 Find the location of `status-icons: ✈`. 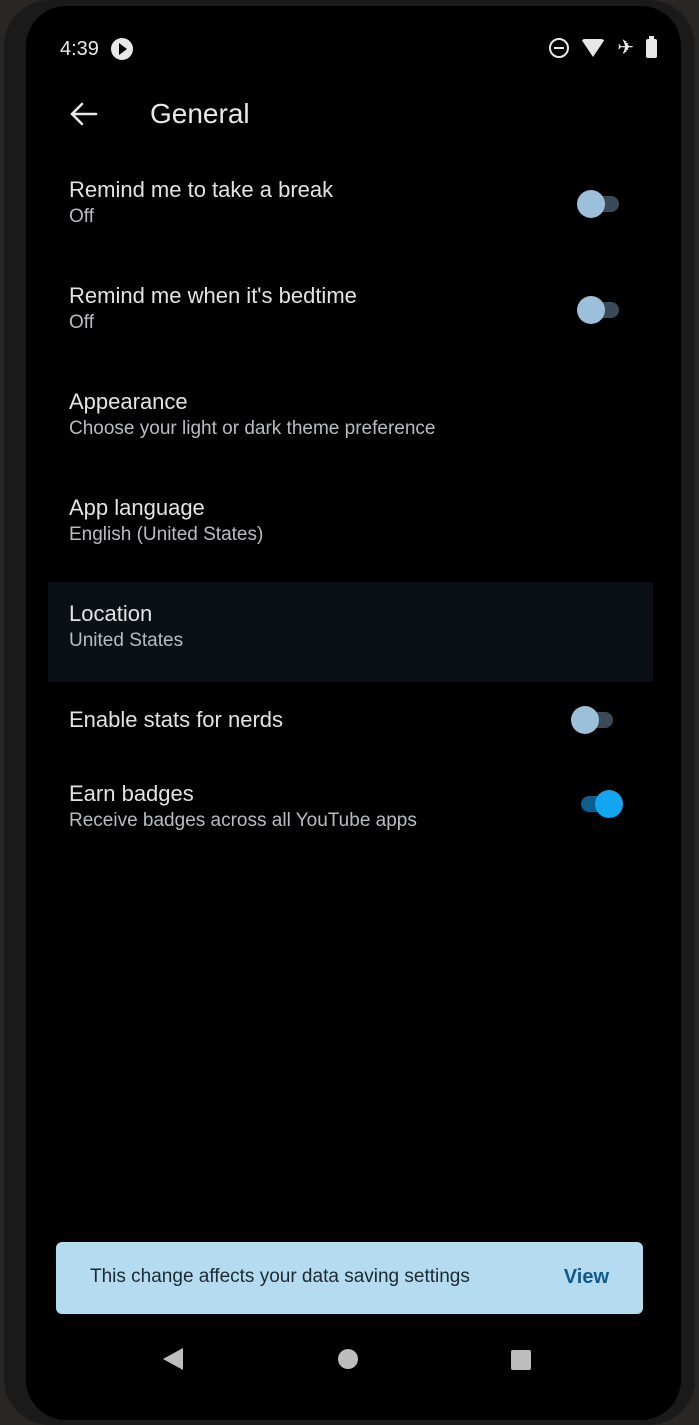

status-icons: ✈ is located at coordinates (603, 47).